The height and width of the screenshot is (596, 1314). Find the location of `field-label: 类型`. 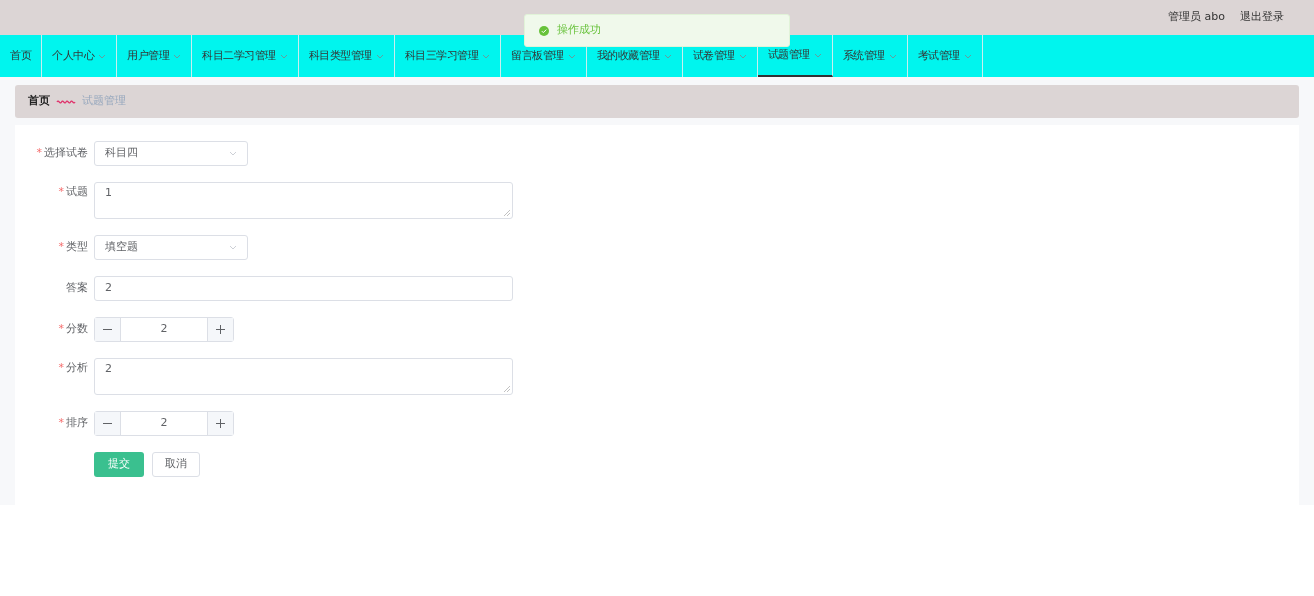

field-label: 类型 is located at coordinates (77, 247).